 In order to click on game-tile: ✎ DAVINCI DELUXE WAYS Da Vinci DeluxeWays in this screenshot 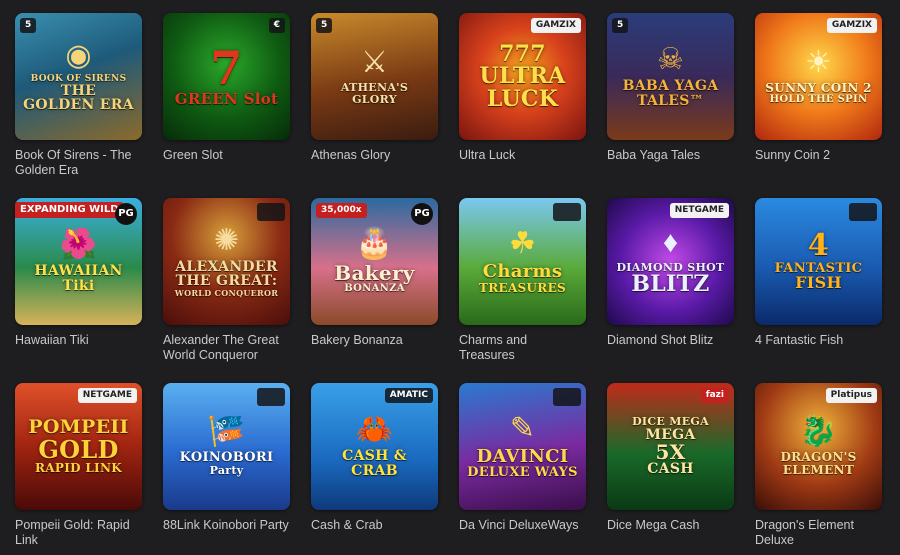, I will do `click(522, 458)`.